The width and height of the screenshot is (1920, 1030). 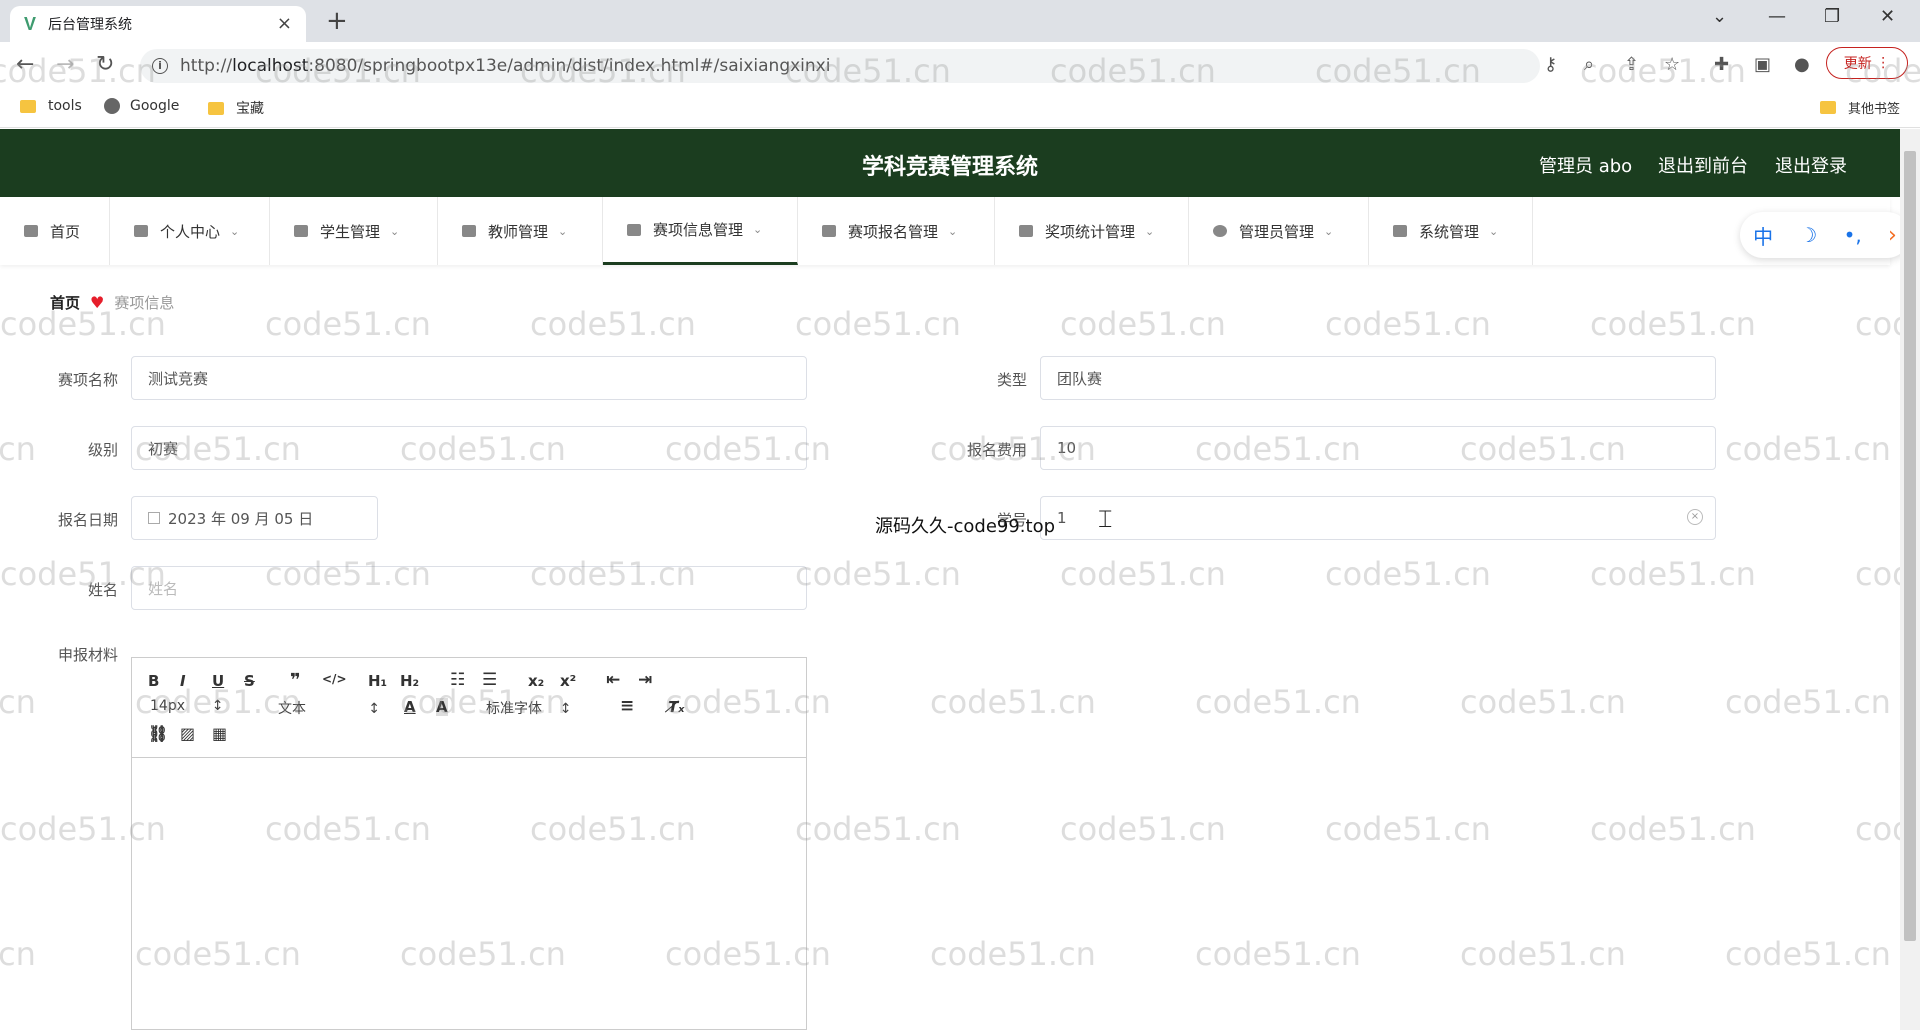 I want to click on link-icon: ⛓, so click(x=158, y=733).